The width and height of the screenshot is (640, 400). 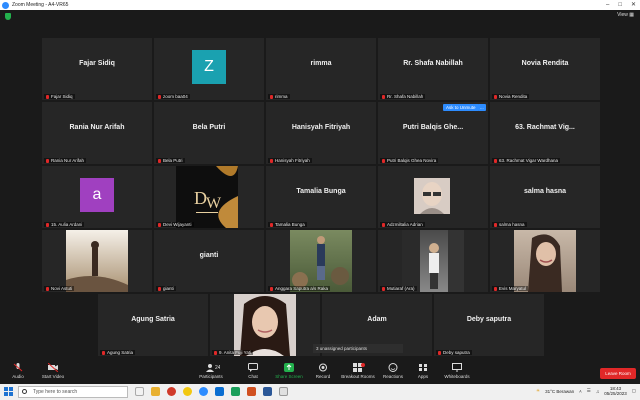 What do you see at coordinates (589, 391) in the screenshot?
I see `wifi-icon: ☰` at bounding box center [589, 391].